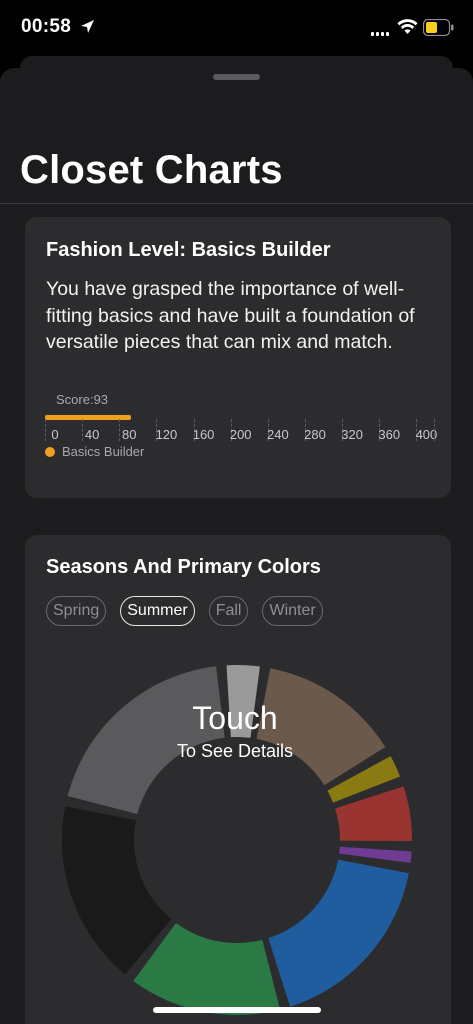 This screenshot has width=473, height=1024. Describe the element at coordinates (55, 434) in the screenshot. I see `score-tick-label: 0` at that location.